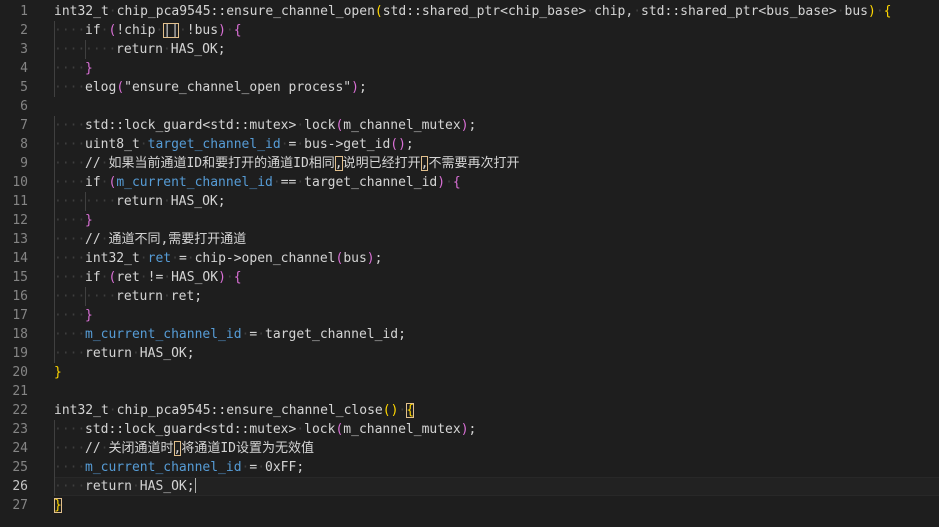  I want to click on code-token: chip_pca9545::ensure_channel_open, so click(245, 11).